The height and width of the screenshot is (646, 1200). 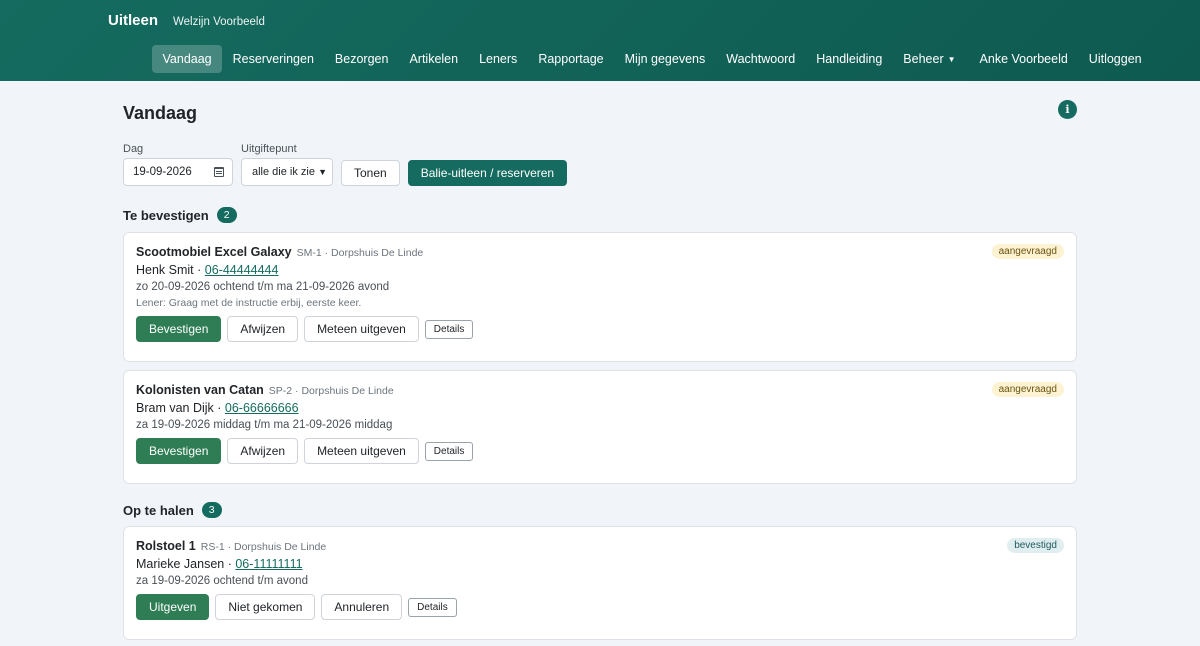 I want to click on section-te-bevestigen: Te bevestigen 2, so click(x=180, y=215).